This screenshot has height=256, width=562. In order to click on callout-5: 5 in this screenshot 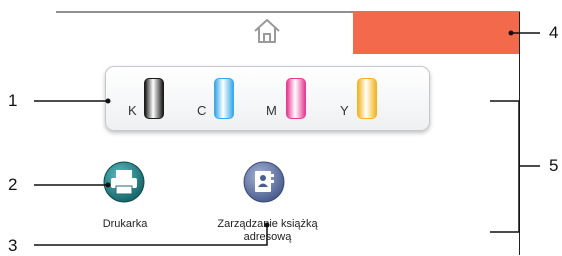, I will do `click(554, 165)`.